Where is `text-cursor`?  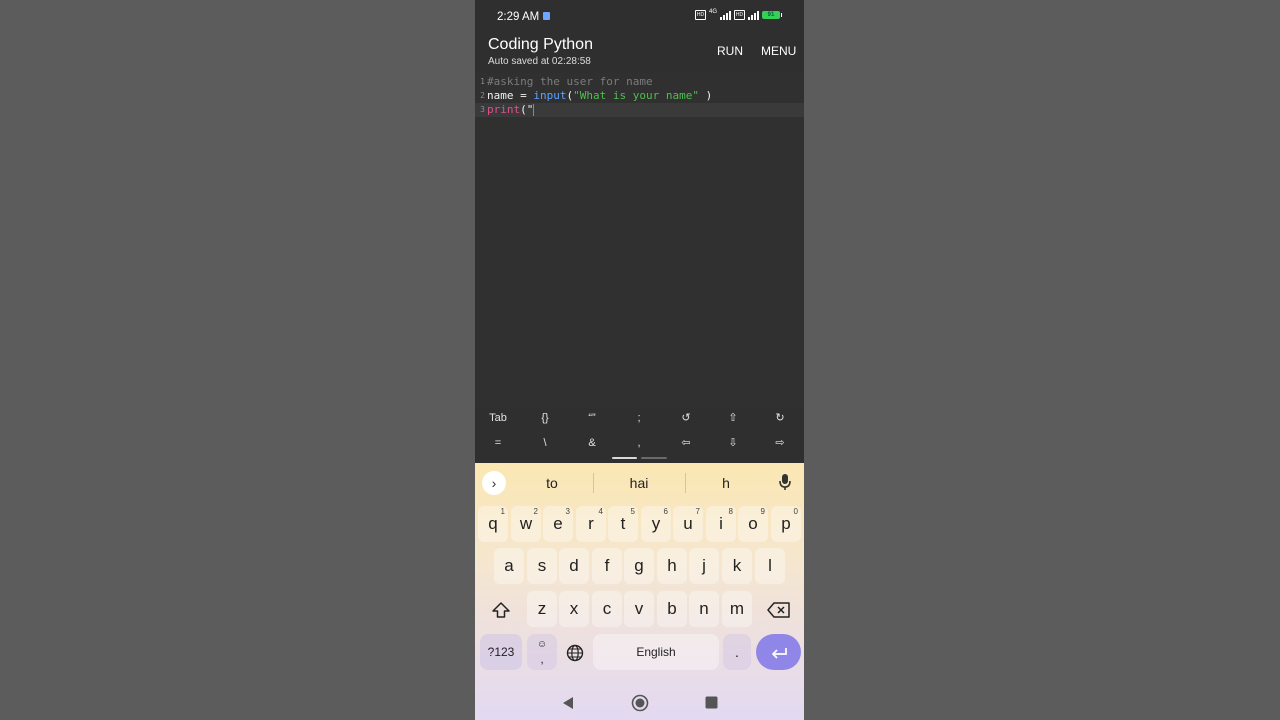 text-cursor is located at coordinates (534, 110).